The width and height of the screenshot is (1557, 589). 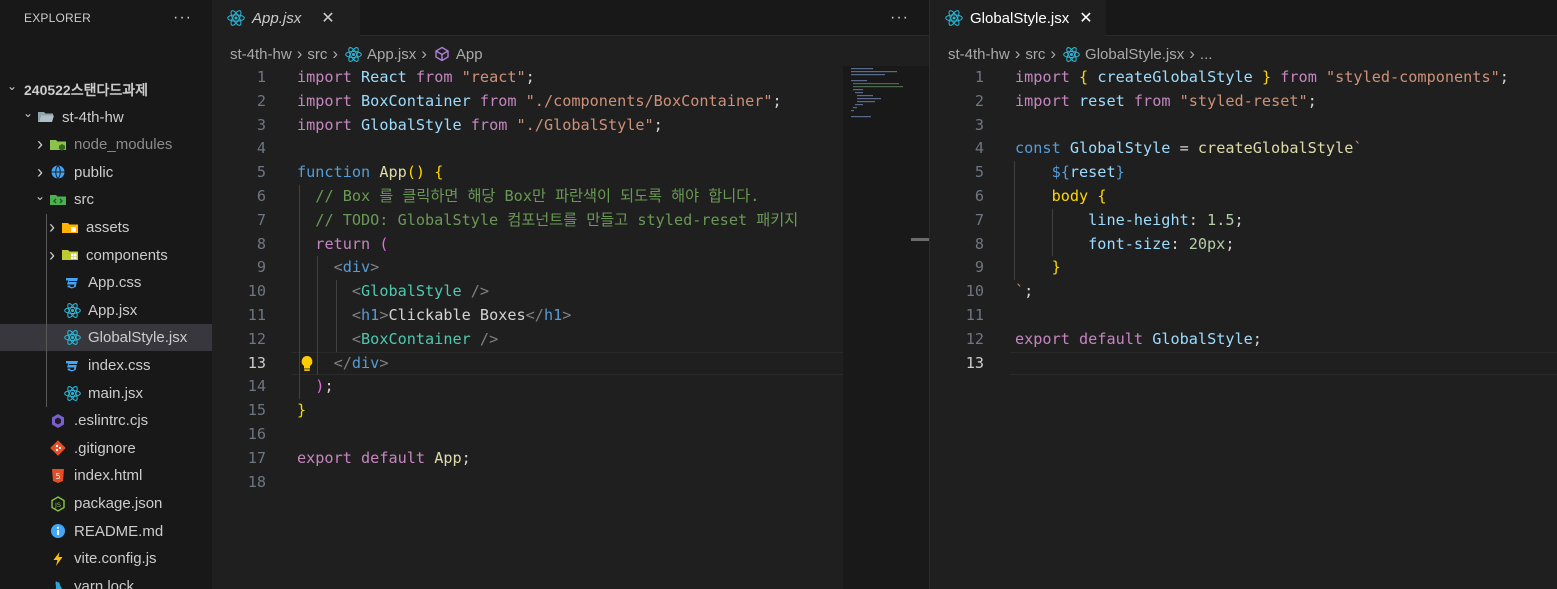 I want to click on tree-item-yarn-lock: yarn.lock, so click(x=106, y=581).